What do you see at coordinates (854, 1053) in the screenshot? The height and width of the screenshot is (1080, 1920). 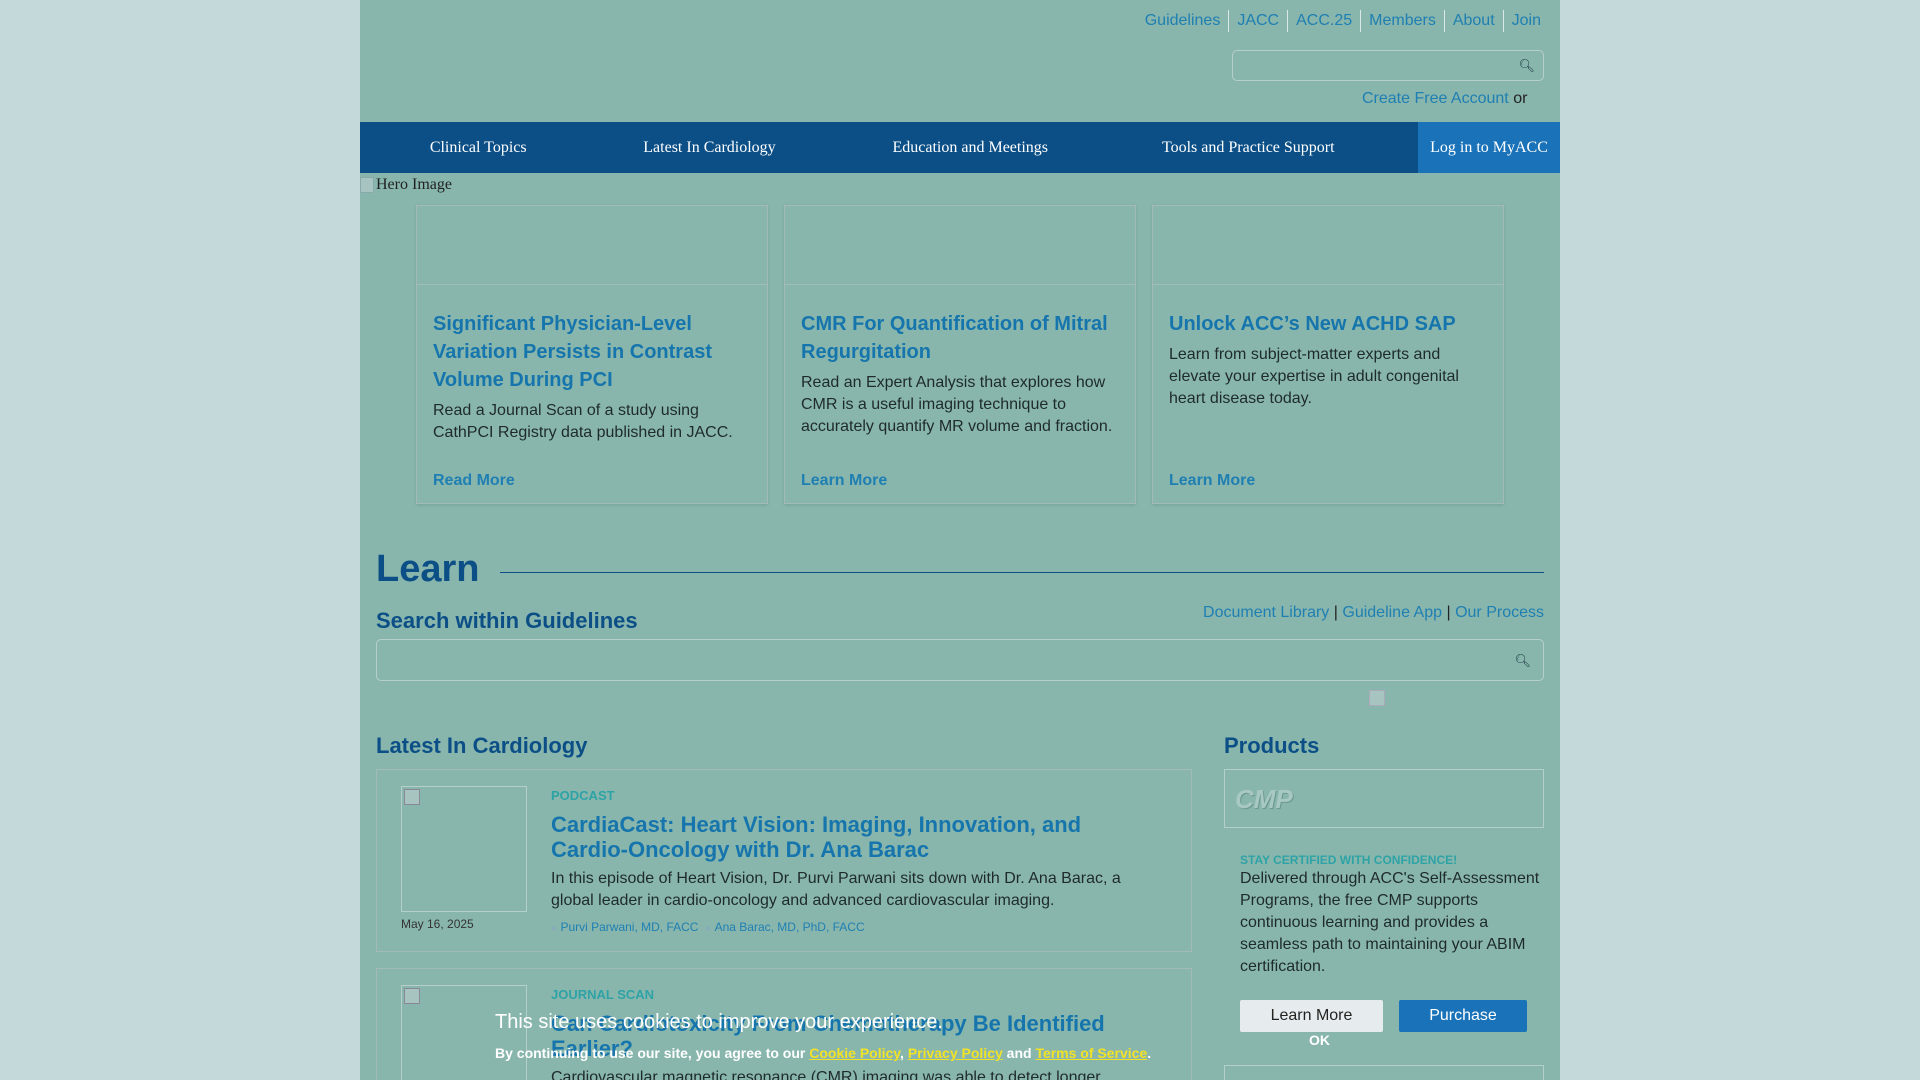 I see `cookie-policy-link: Cookie Policy` at bounding box center [854, 1053].